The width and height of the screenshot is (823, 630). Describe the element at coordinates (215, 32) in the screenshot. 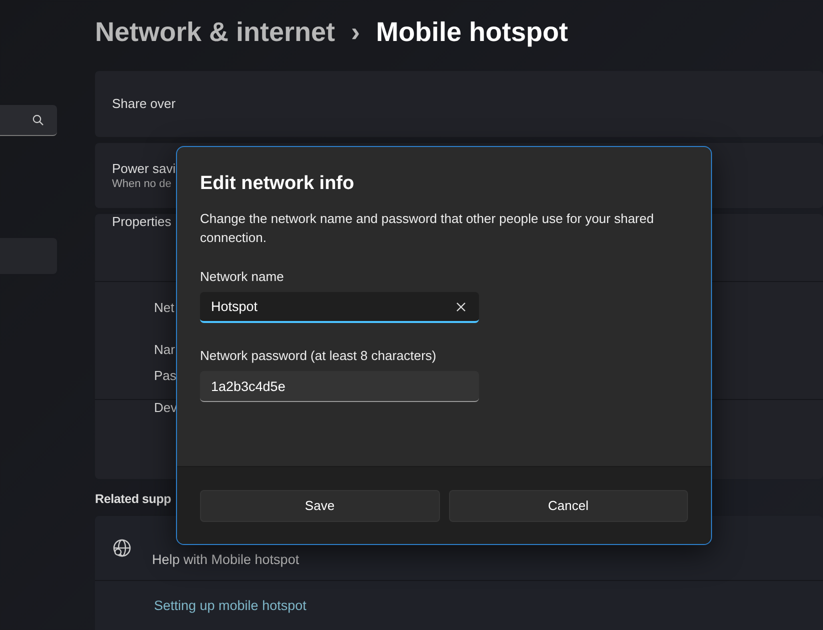

I see `breadcrumb-parent: Network & internet` at that location.